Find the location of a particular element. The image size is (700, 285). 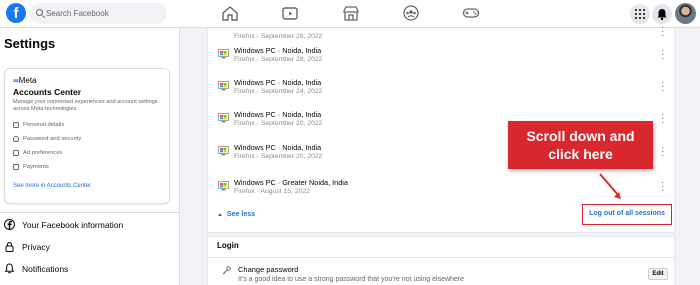

accounts-center-more-link: See more in Accounts Center is located at coordinates (52, 186).